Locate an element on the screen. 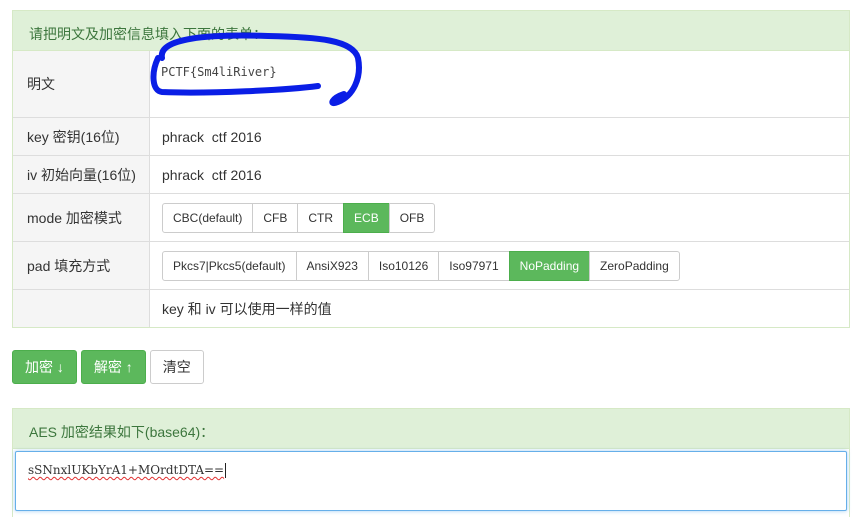 This screenshot has width=868, height=517. mode-button-group: CBC(default) CFB CTR ECB OFB is located at coordinates (299, 217).